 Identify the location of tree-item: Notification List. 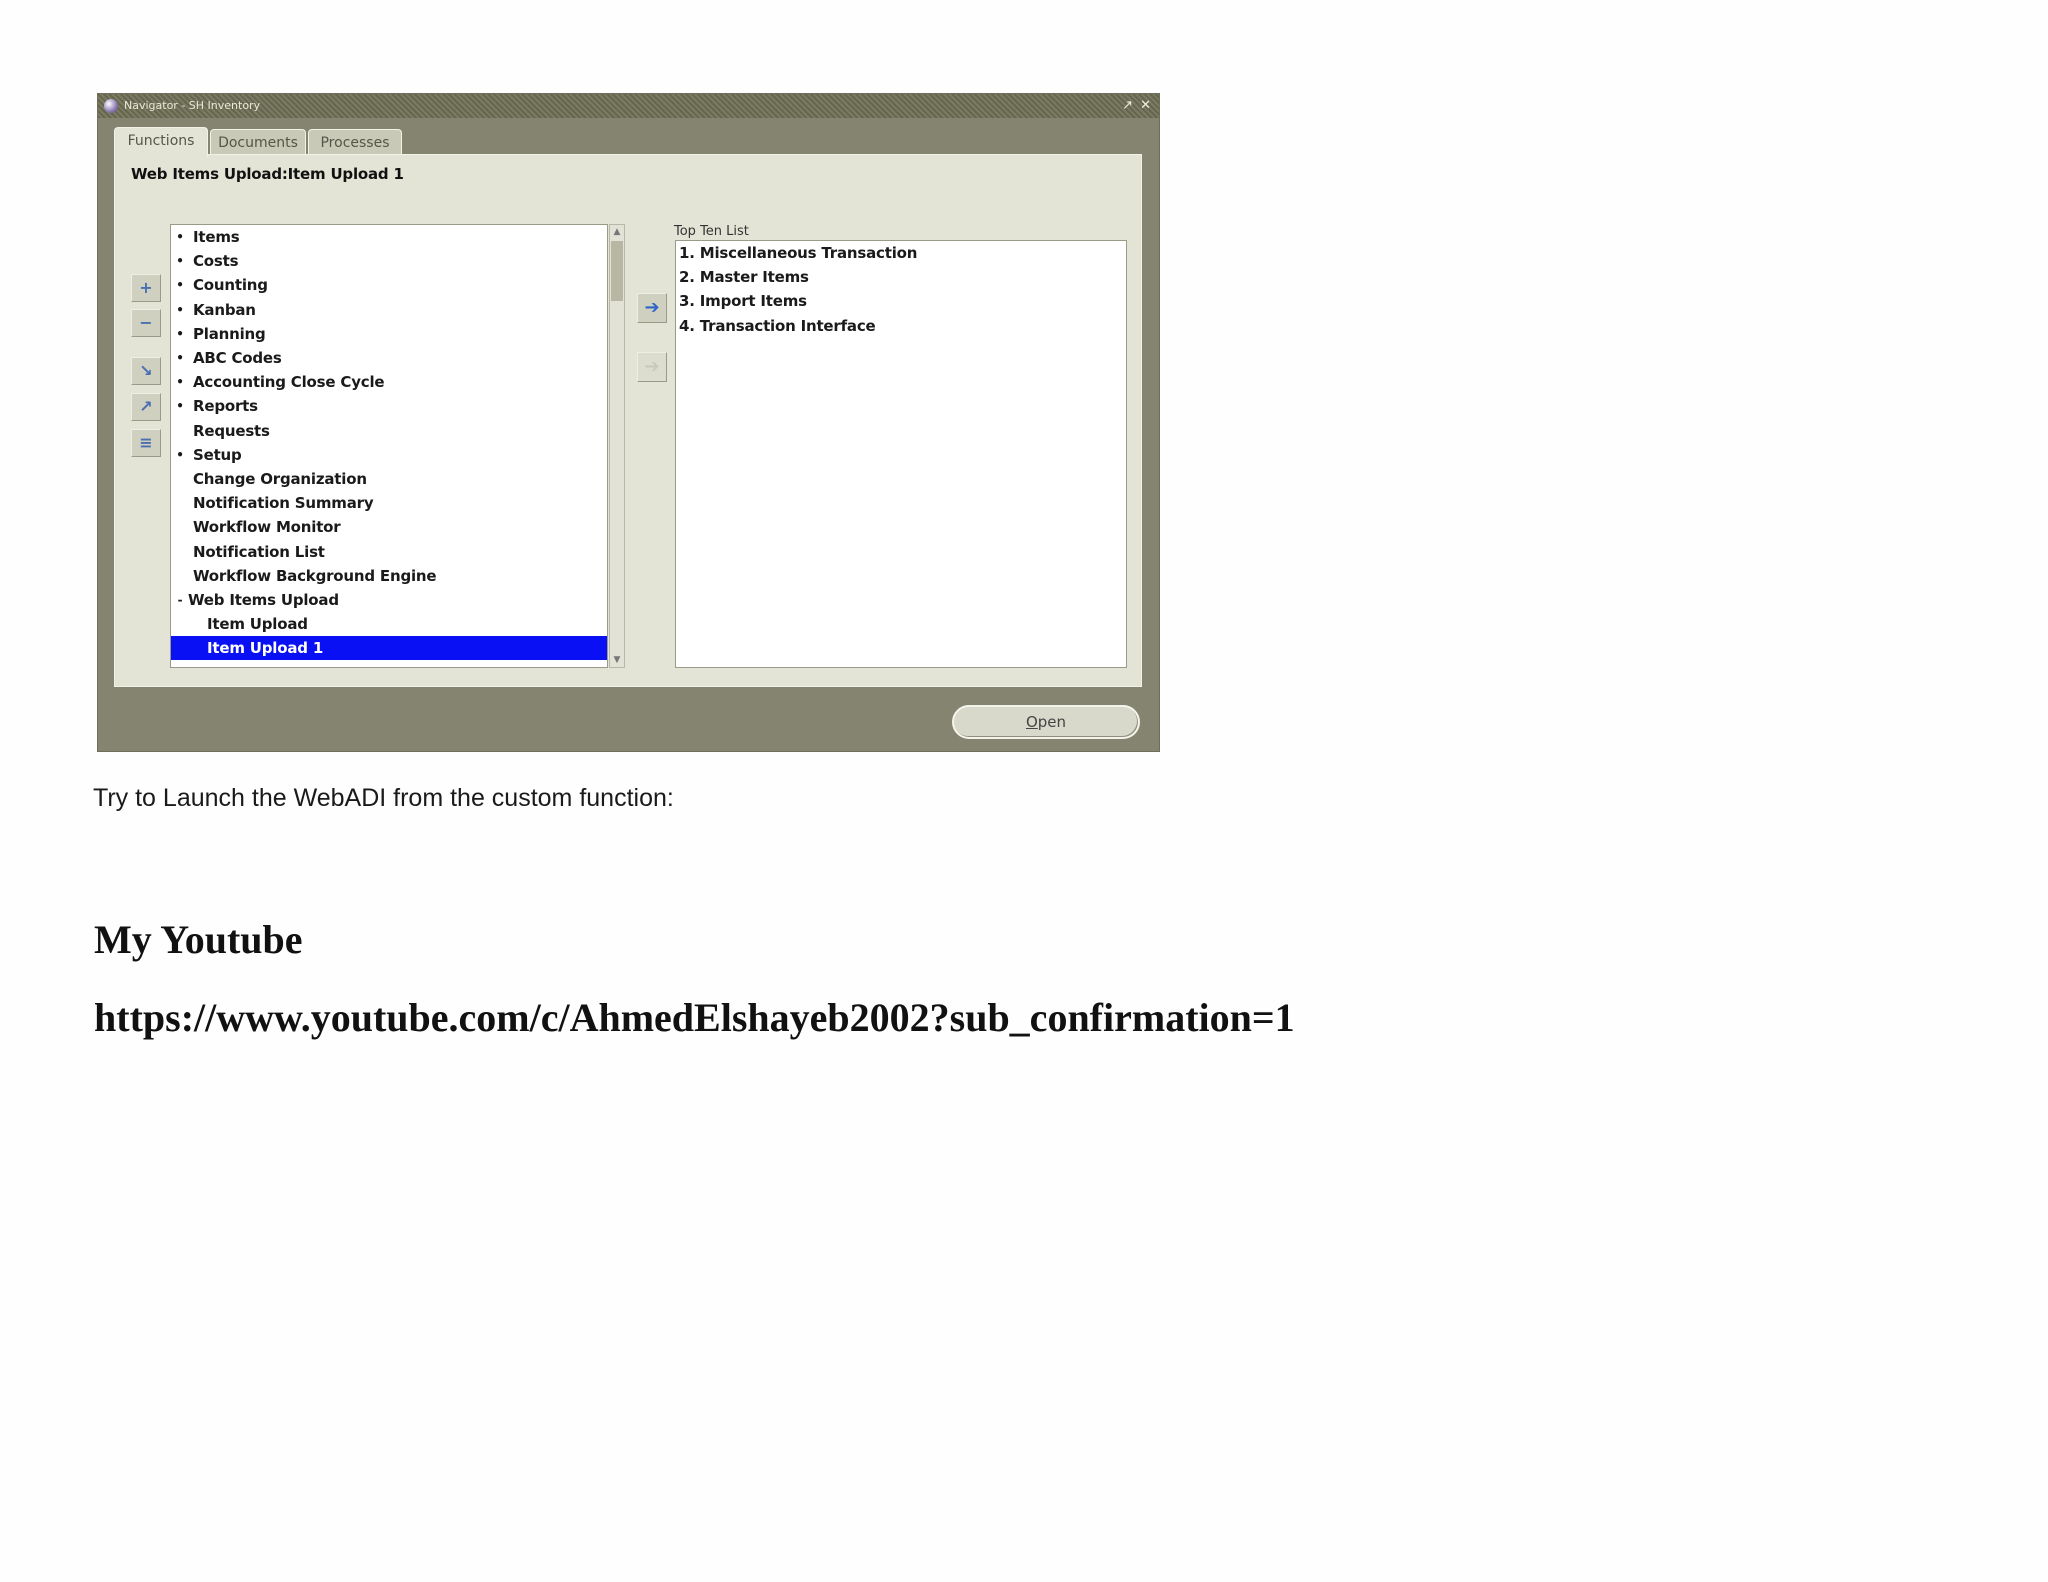
(389, 552).